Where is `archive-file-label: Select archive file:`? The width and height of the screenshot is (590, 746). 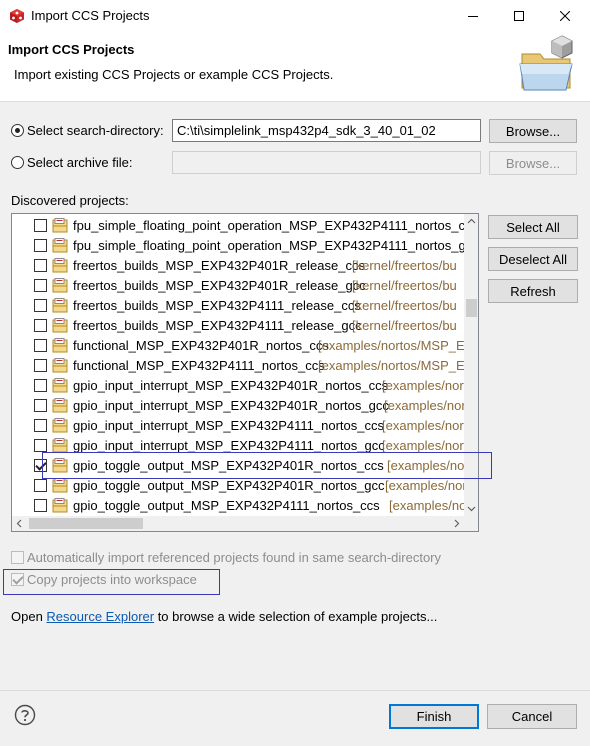
archive-file-label: Select archive file: is located at coordinates (80, 162).